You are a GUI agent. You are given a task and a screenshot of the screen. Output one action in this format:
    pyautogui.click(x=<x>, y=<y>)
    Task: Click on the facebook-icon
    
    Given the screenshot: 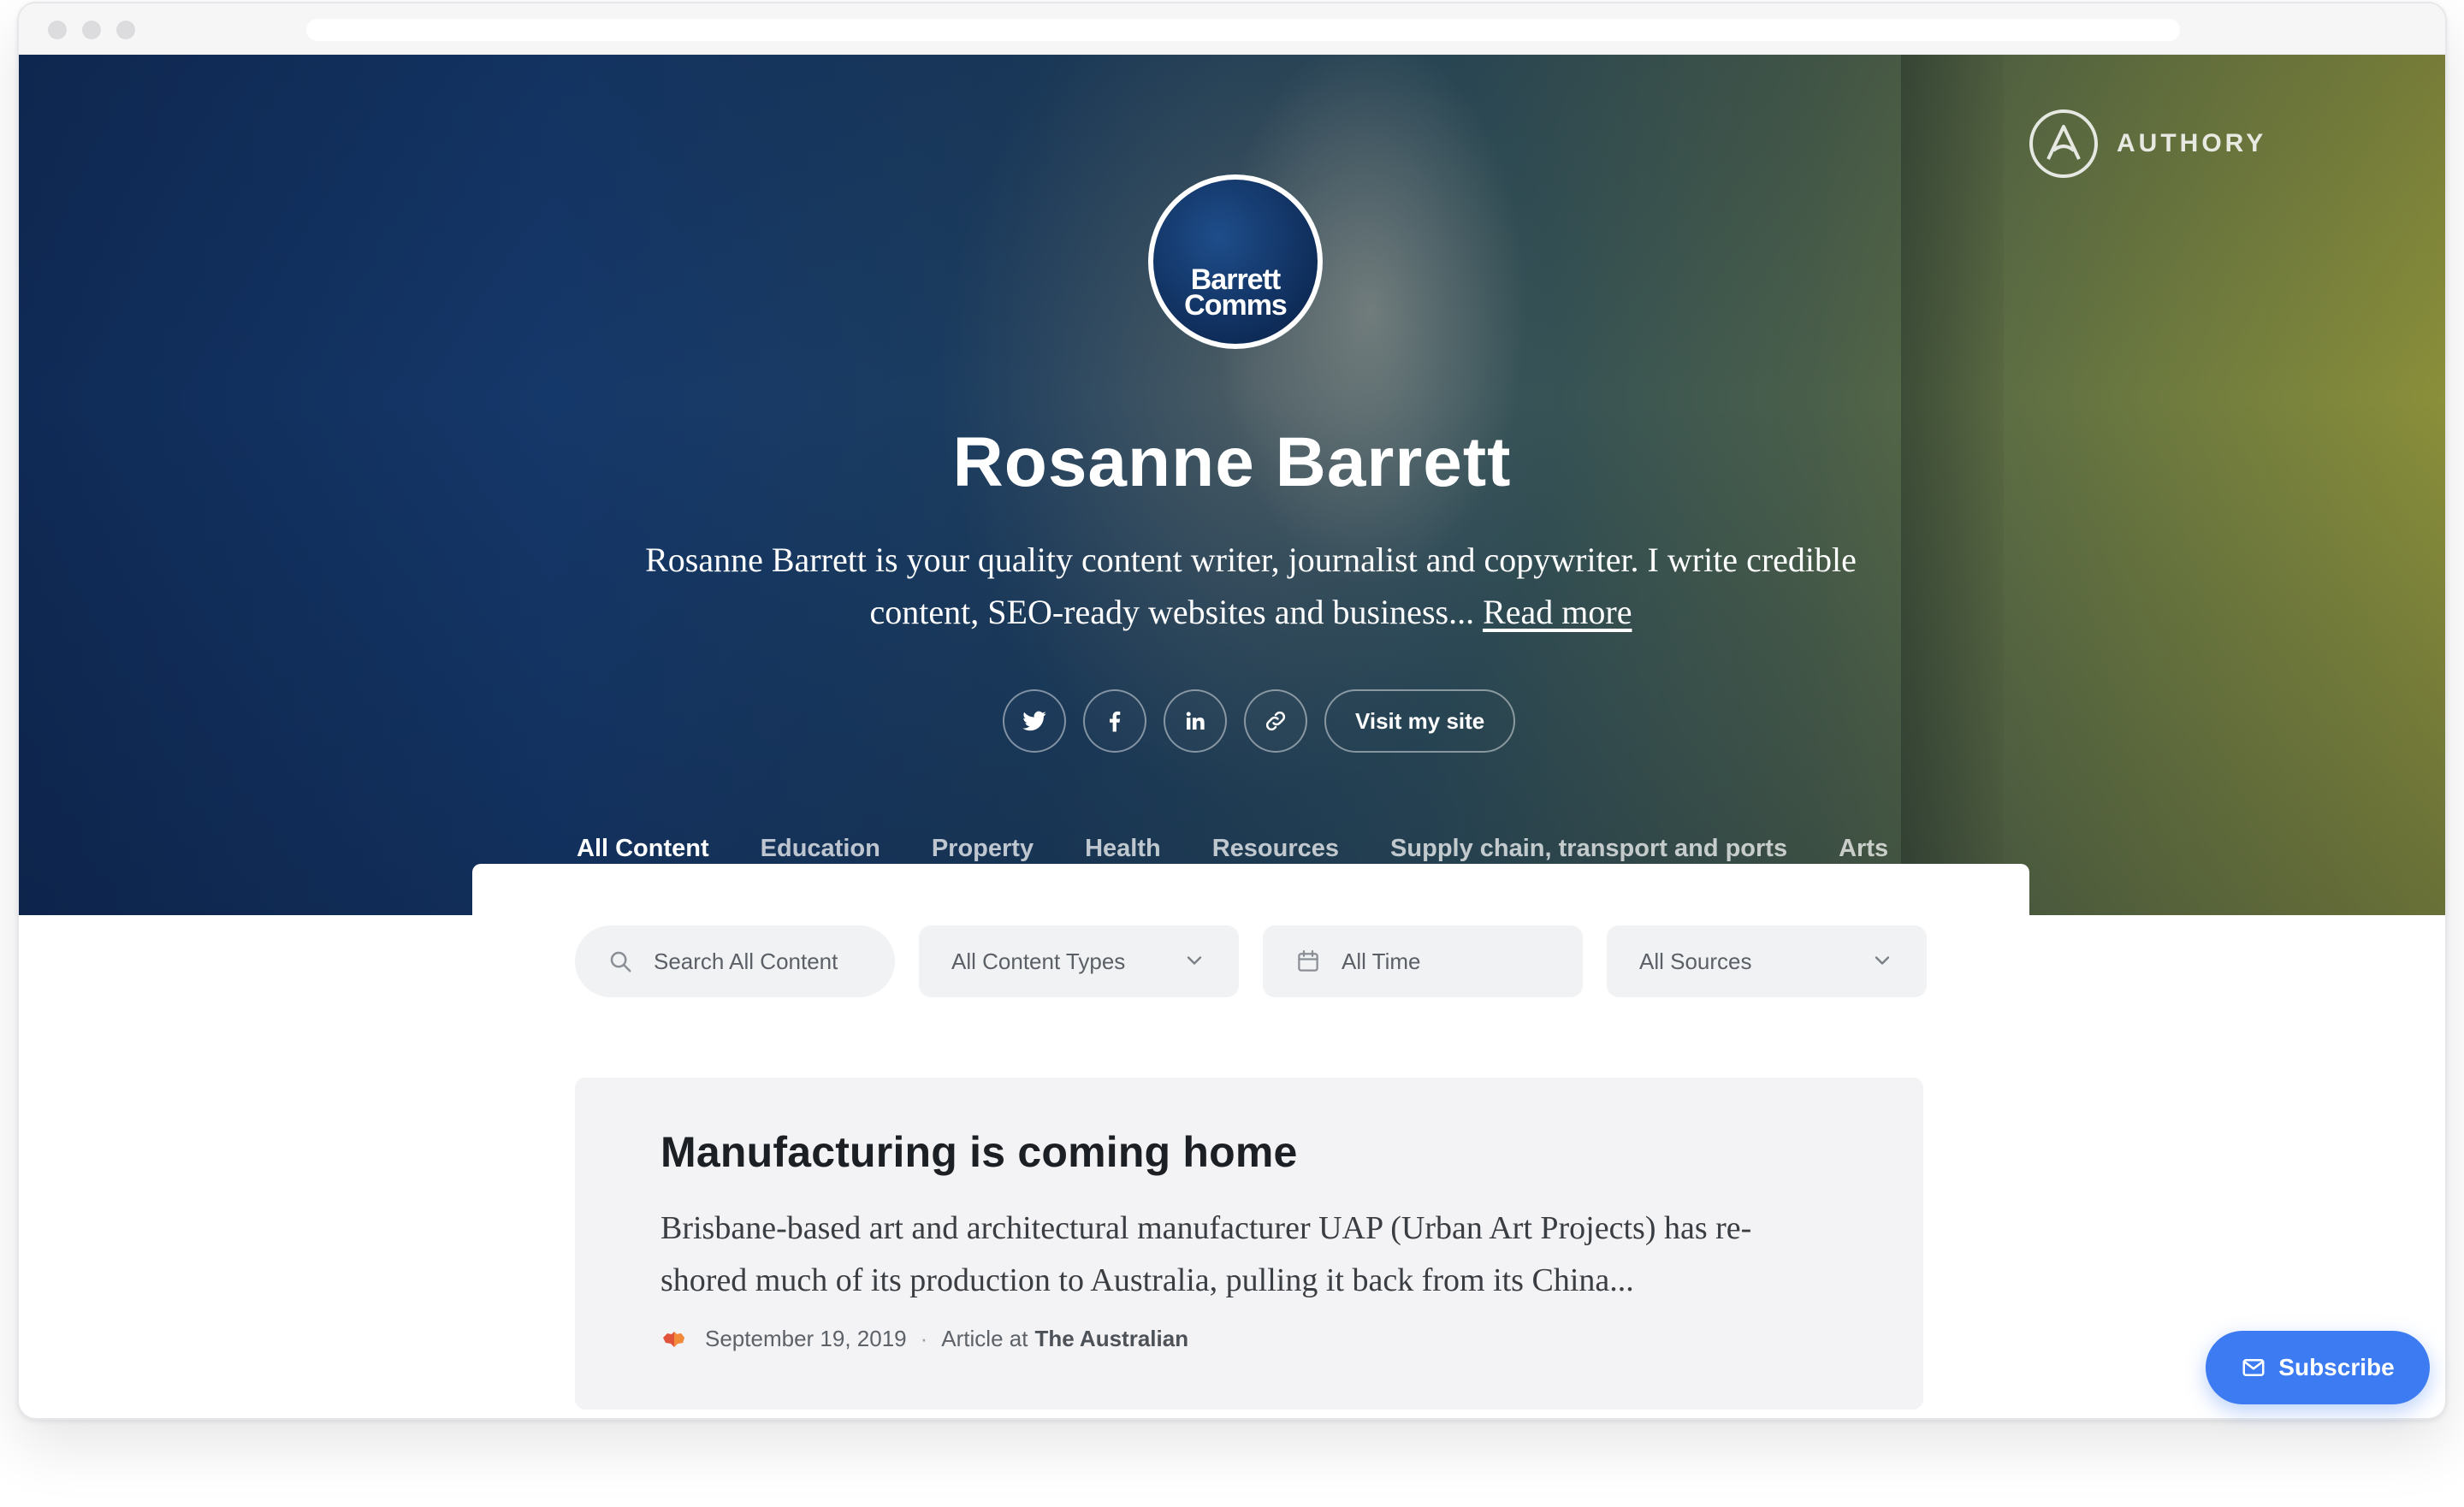 What is the action you would take?
    pyautogui.click(x=1115, y=721)
    